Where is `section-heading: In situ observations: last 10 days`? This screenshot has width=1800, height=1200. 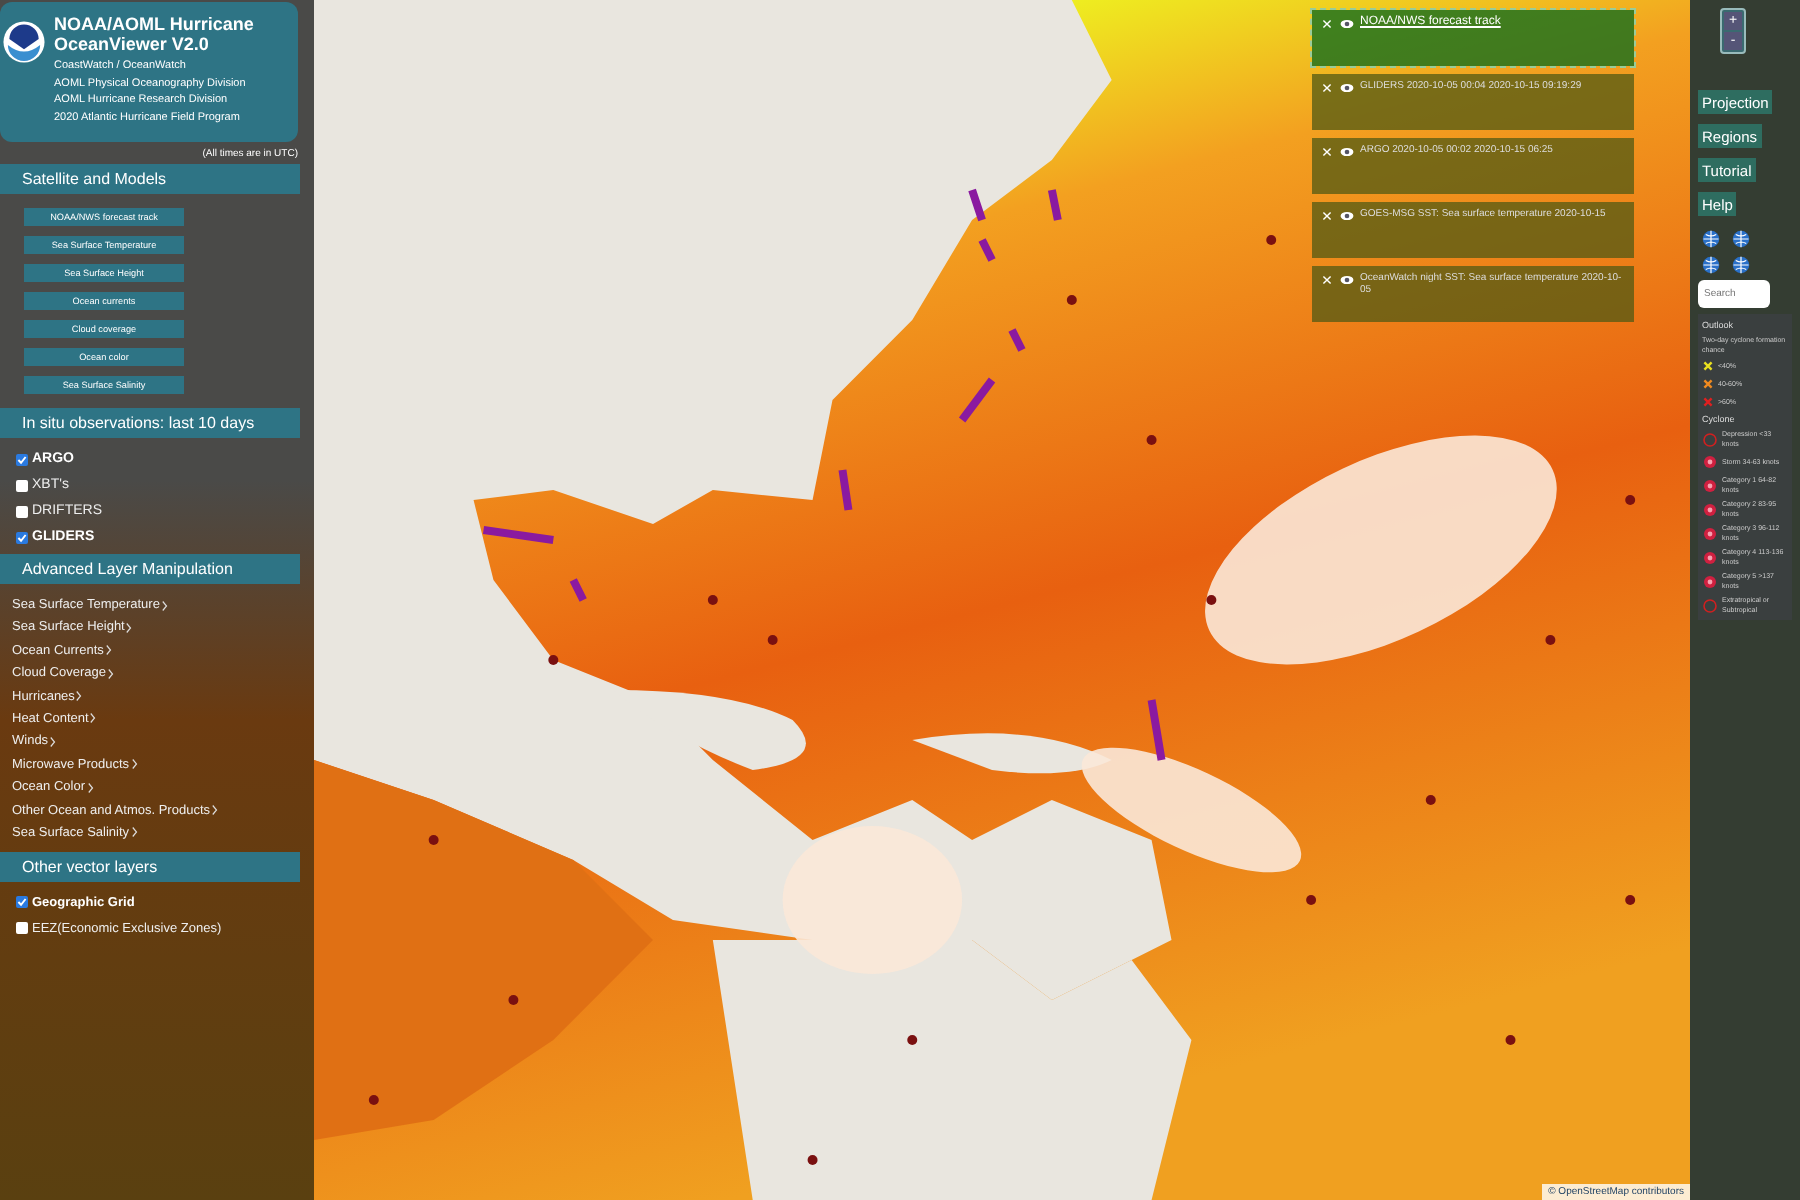 section-heading: In situ observations: last 10 days is located at coordinates (150, 423).